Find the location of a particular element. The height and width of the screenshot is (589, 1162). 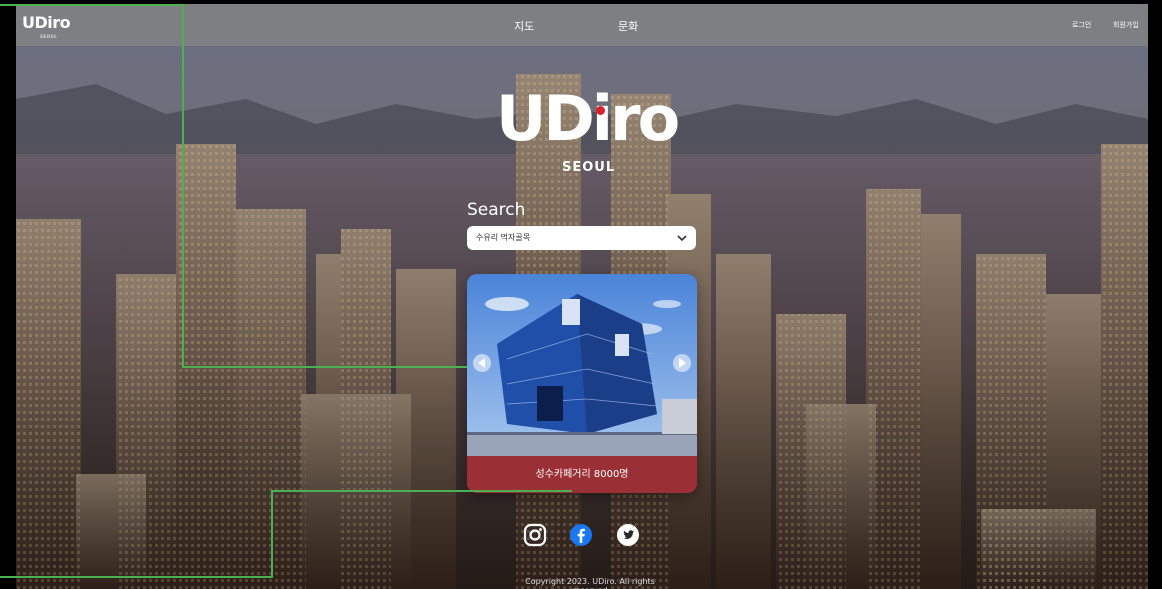

nav-link-culture: 문화 is located at coordinates (628, 26).